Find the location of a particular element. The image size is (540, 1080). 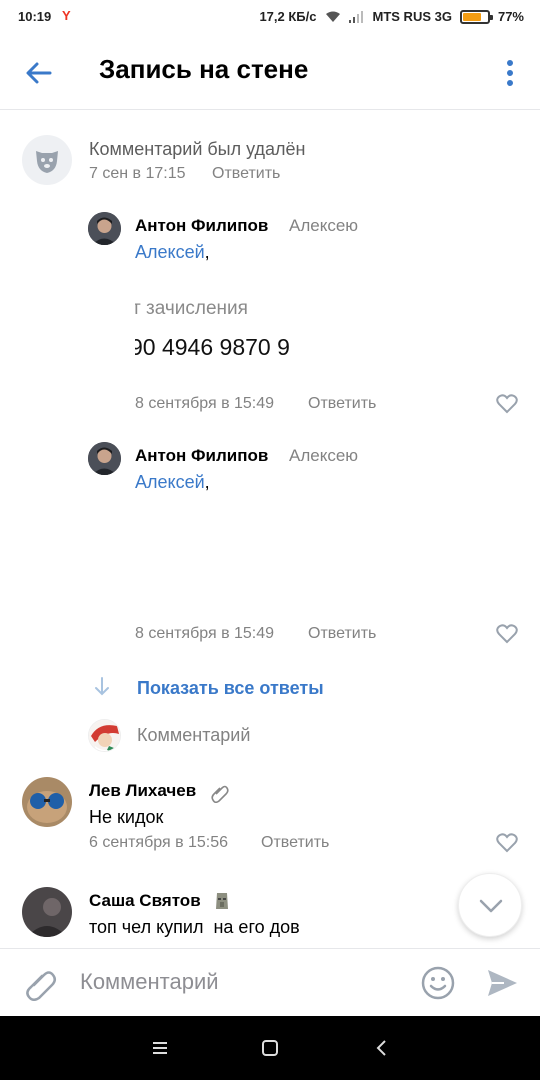

scroll-down-button is located at coordinates (490, 905).